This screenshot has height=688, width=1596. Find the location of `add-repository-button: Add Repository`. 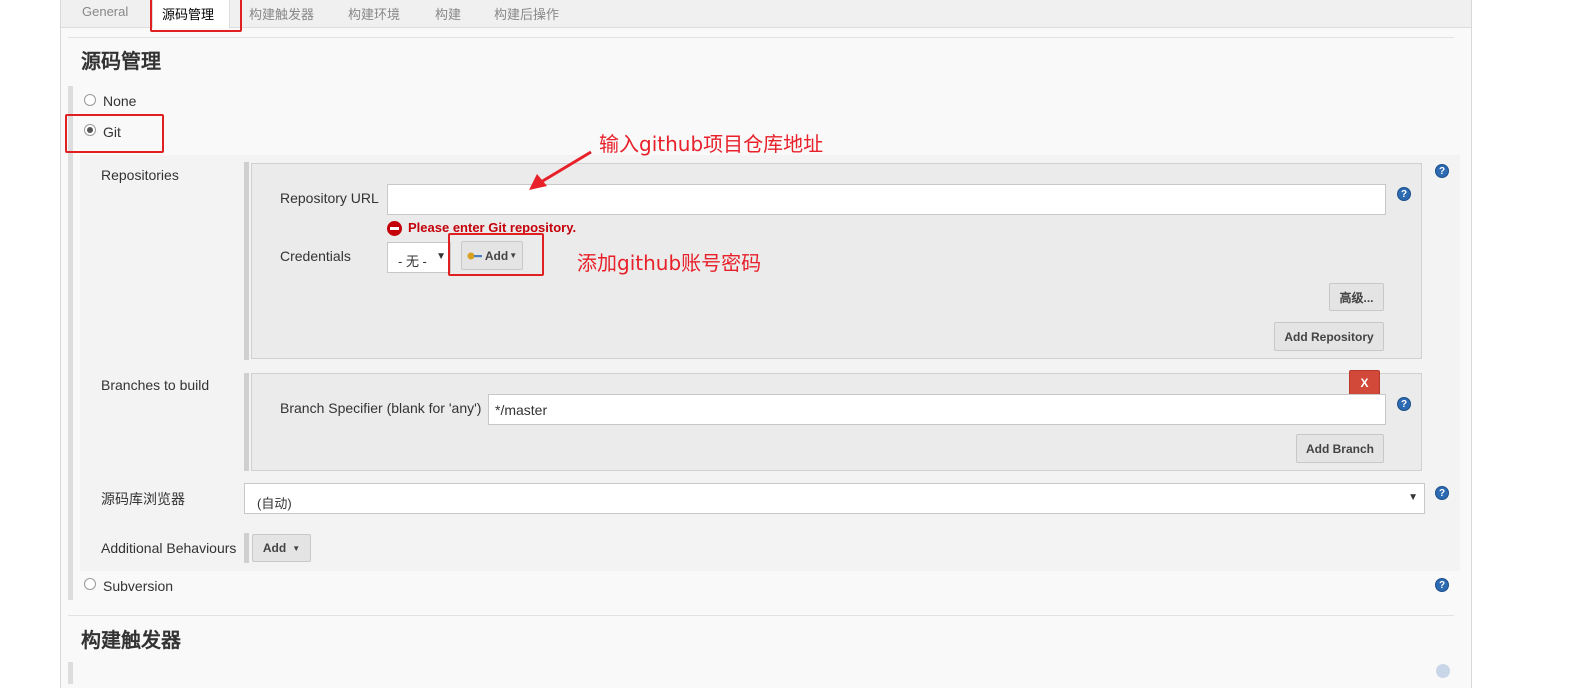

add-repository-button: Add Repository is located at coordinates (1329, 336).